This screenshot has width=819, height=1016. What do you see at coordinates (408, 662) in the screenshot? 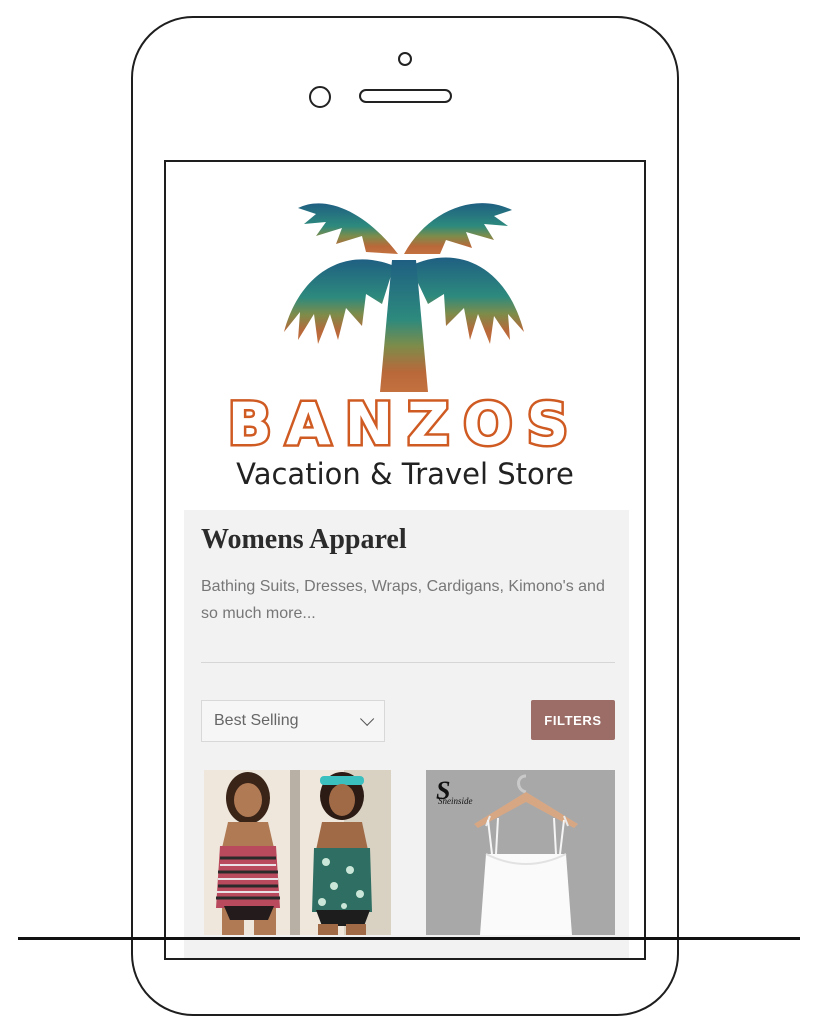
I see `divider` at bounding box center [408, 662].